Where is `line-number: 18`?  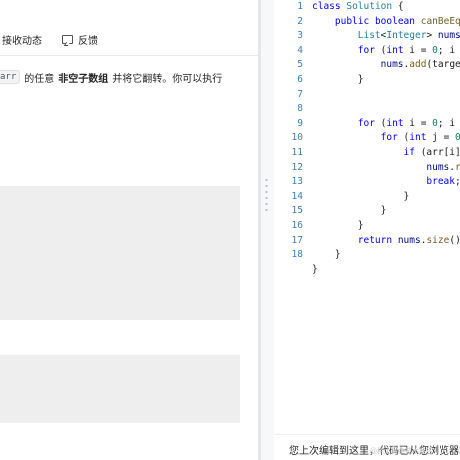
line-number: 18 is located at coordinates (297, 255).